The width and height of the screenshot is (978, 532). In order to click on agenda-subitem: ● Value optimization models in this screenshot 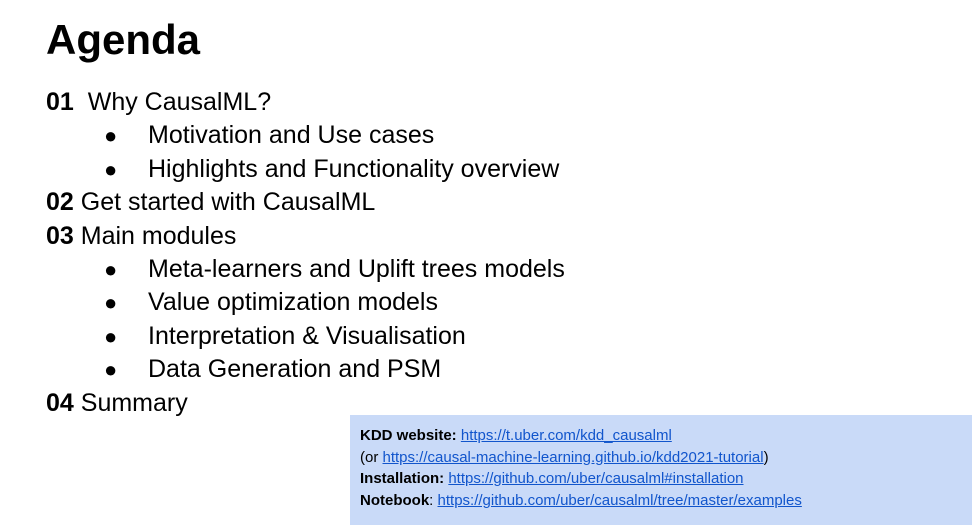, I will do `click(305, 302)`.